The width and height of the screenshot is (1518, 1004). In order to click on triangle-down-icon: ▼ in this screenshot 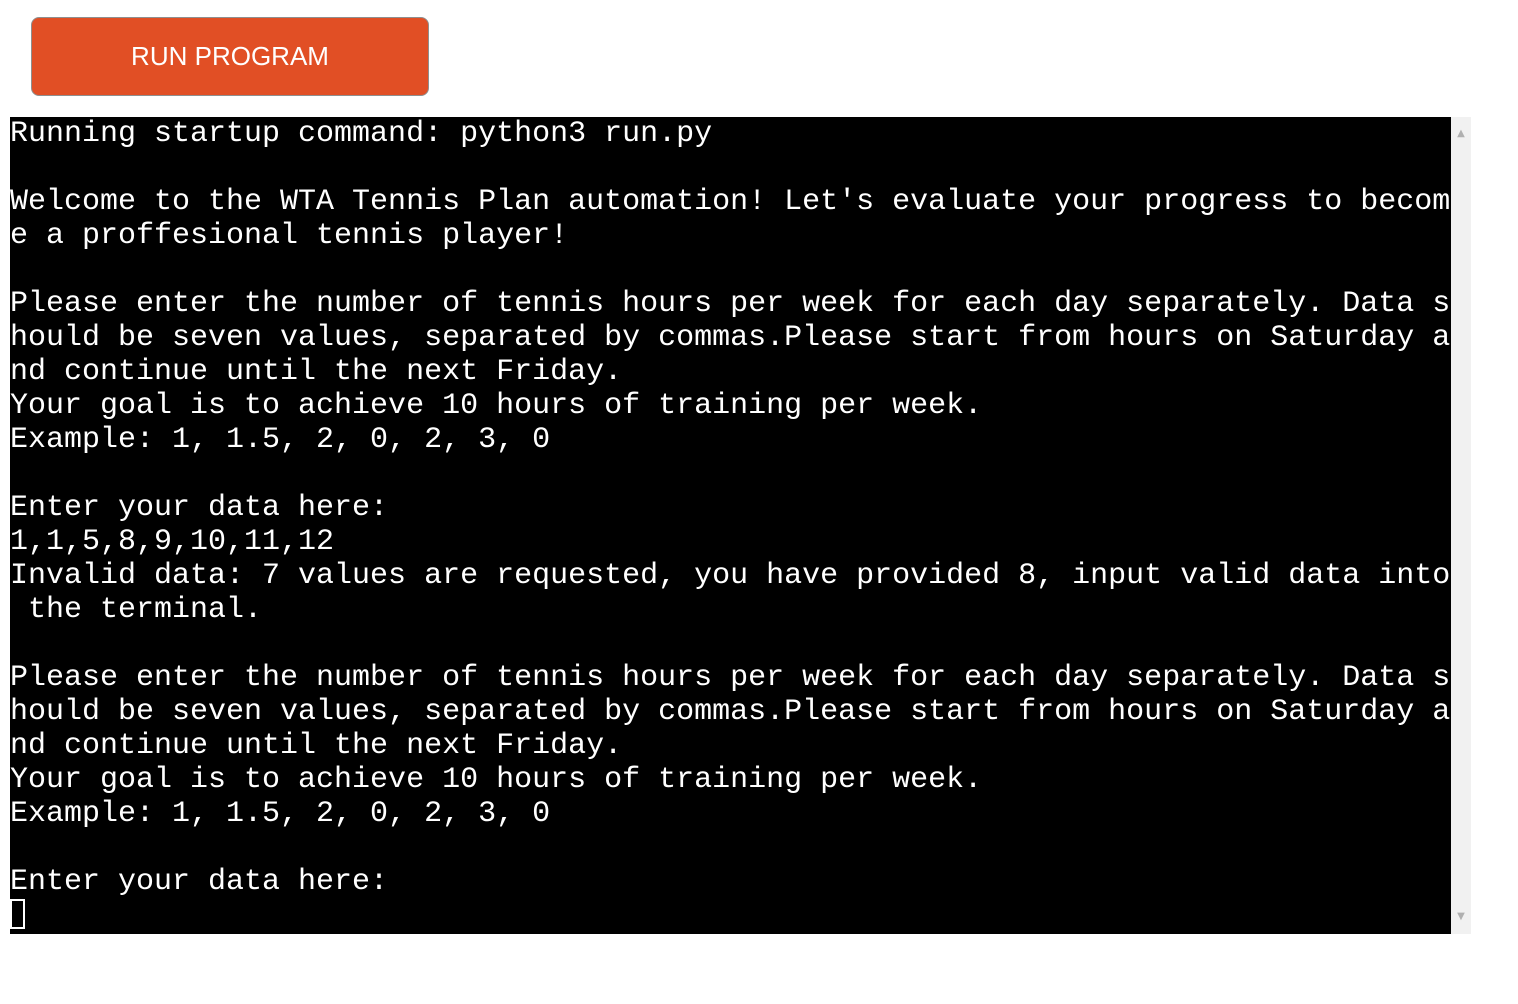, I will do `click(1461, 916)`.